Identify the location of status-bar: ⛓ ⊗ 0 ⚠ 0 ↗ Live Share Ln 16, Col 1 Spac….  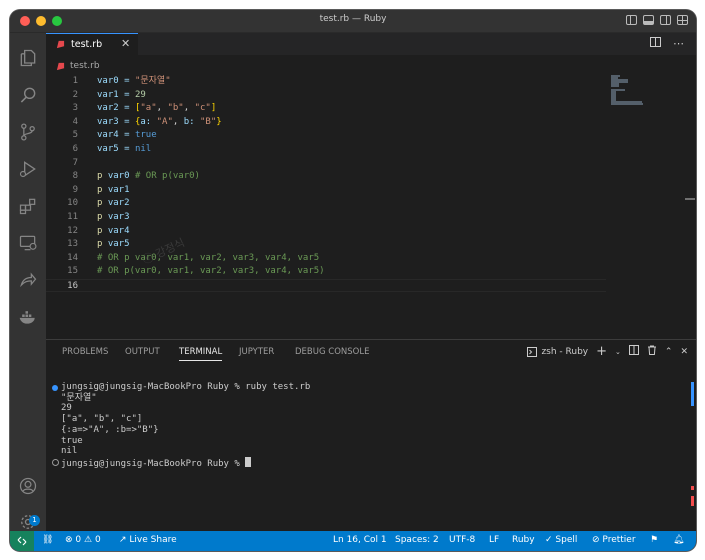
(353, 541).